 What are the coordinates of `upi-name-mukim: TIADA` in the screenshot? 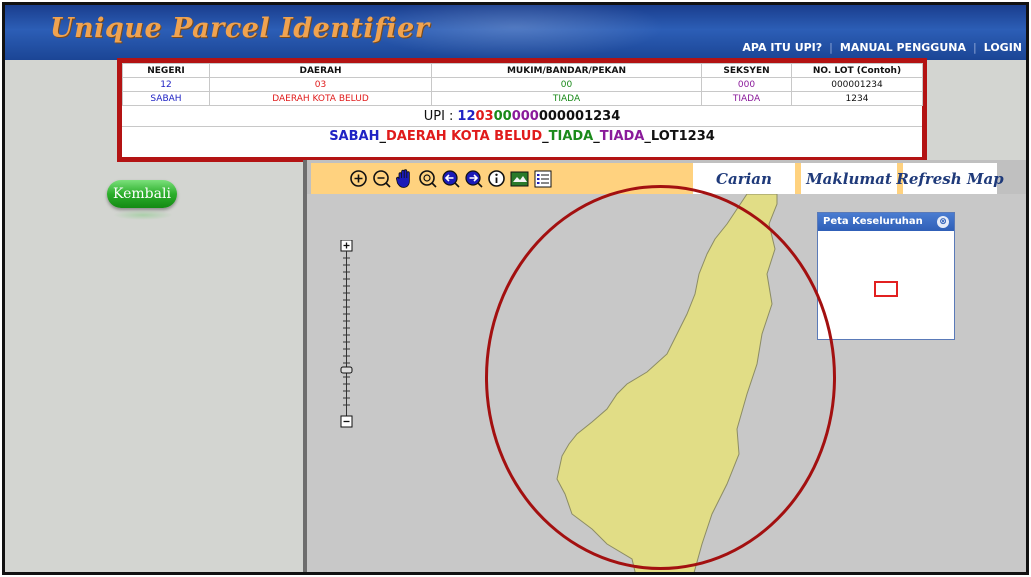 It's located at (571, 136).